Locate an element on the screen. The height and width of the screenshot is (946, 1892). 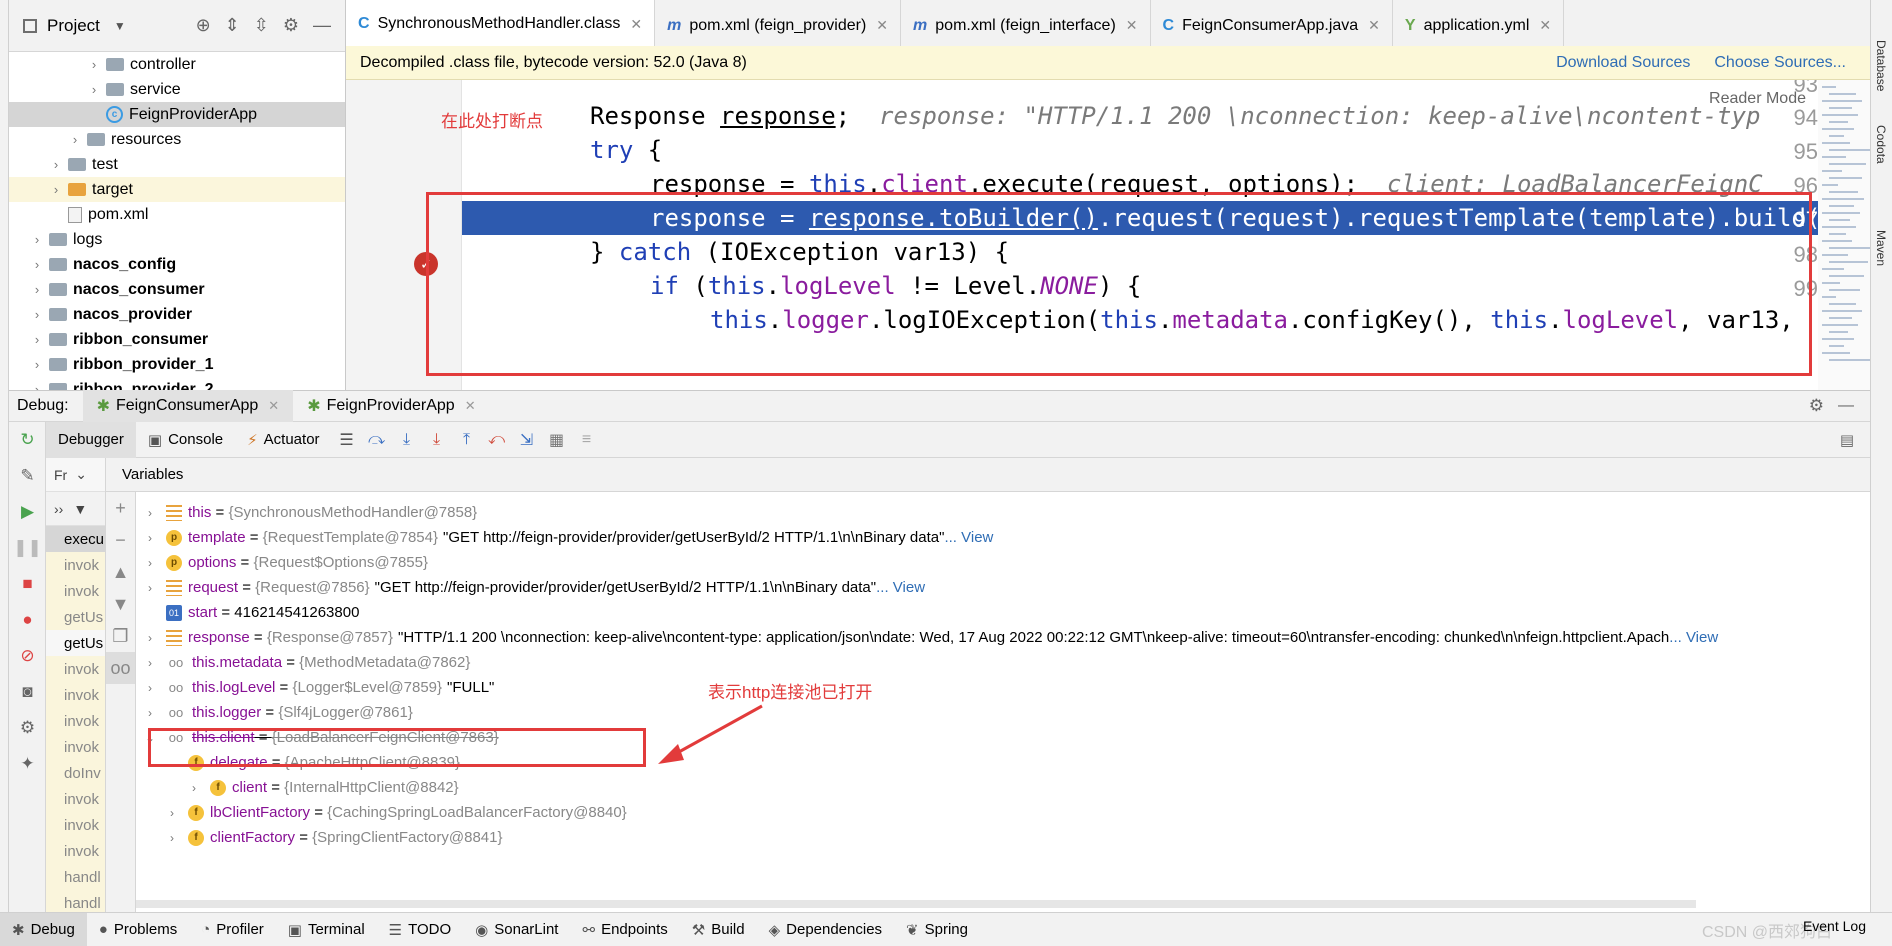
resume-icon: ▶ is located at coordinates (27, 512).